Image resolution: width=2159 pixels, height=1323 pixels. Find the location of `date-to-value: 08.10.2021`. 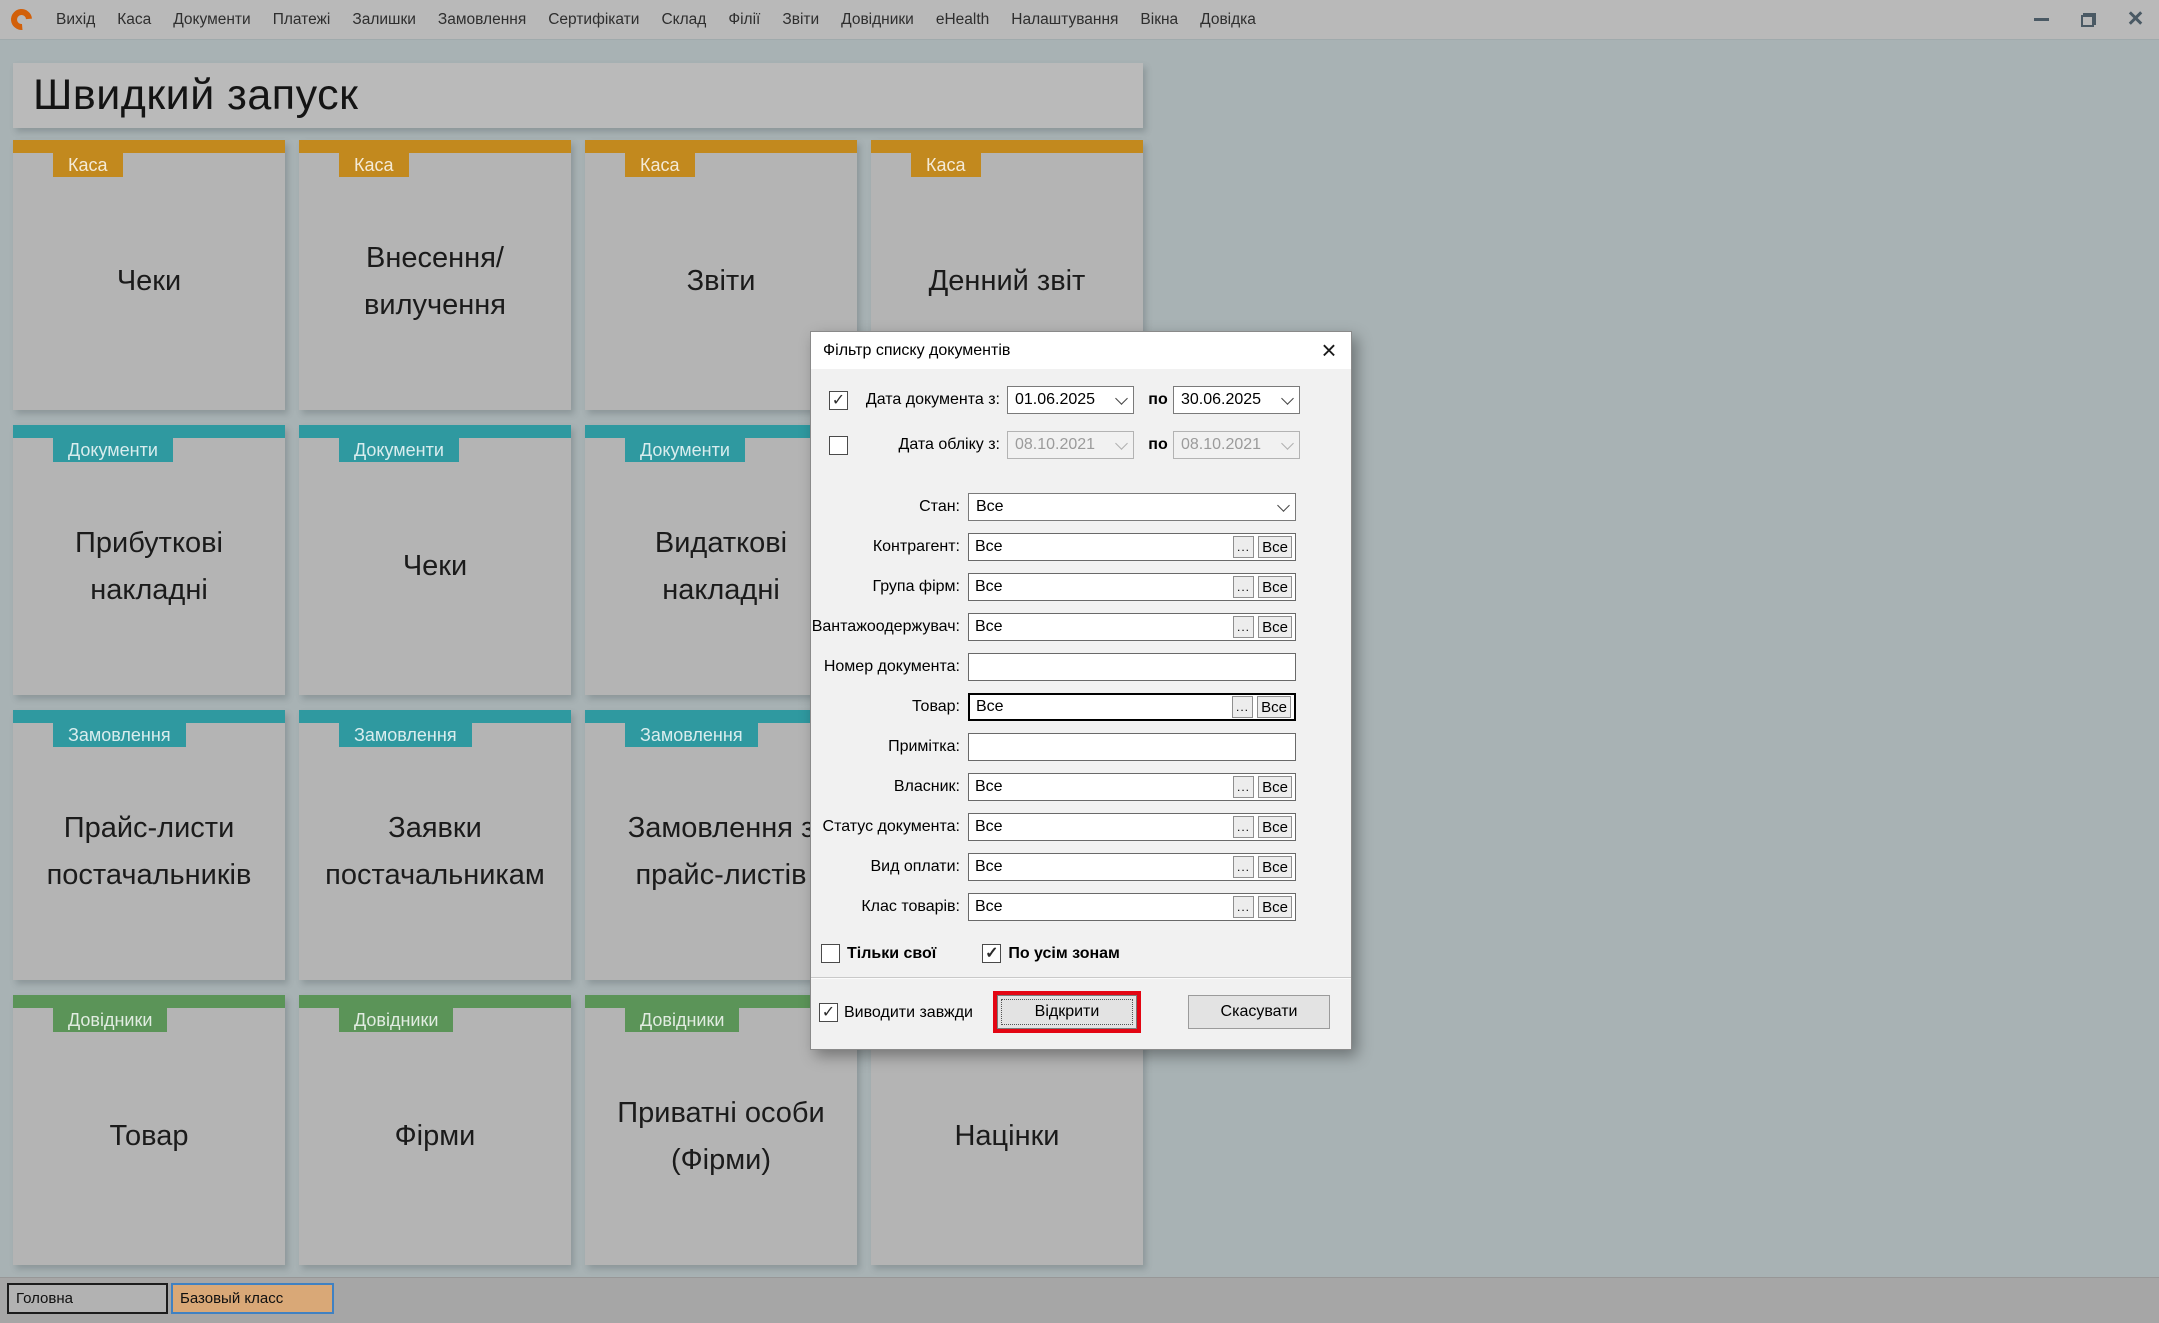

date-to-value: 08.10.2021 is located at coordinates (1221, 444).